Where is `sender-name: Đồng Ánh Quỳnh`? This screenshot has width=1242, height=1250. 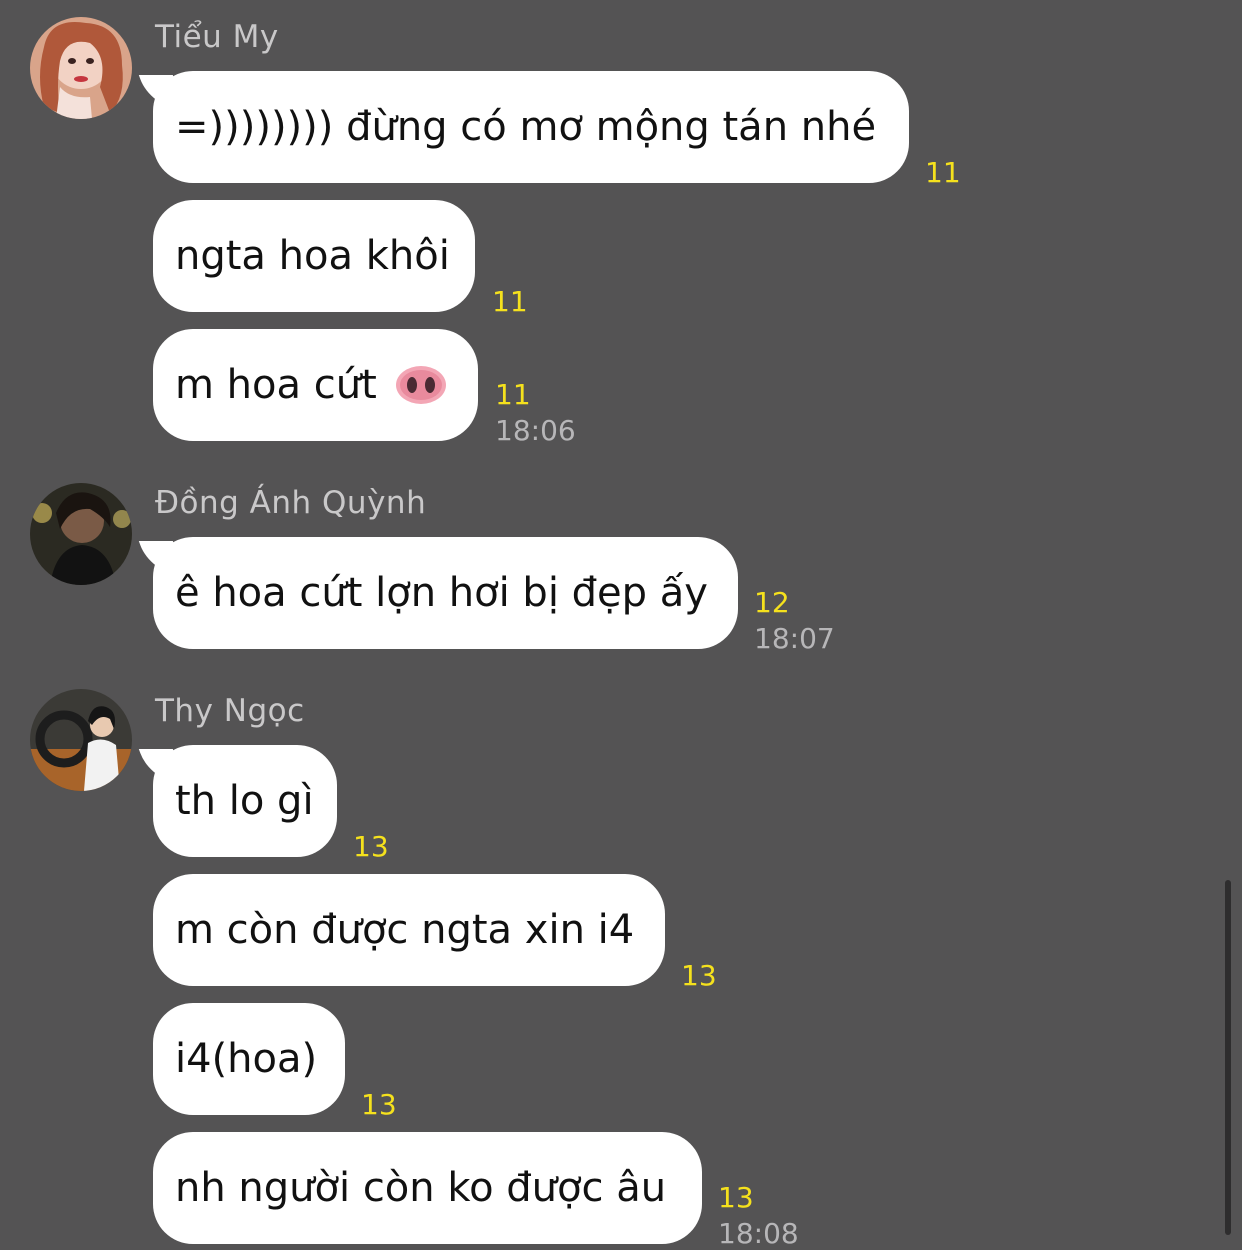
sender-name: Đồng Ánh Quỳnh is located at coordinates (291, 503).